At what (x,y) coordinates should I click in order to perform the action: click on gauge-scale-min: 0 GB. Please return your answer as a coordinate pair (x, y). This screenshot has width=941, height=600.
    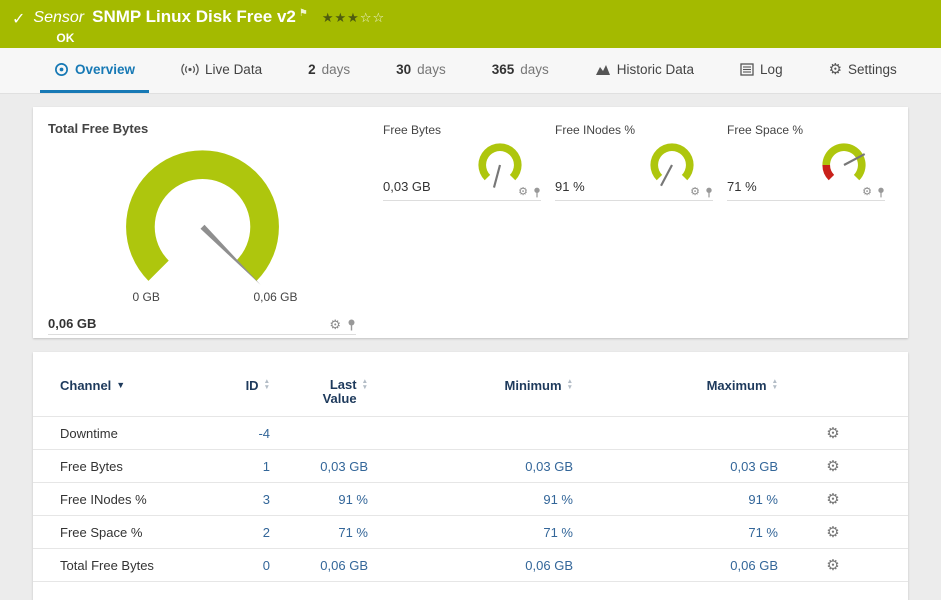
    Looking at the image, I should click on (146, 297).